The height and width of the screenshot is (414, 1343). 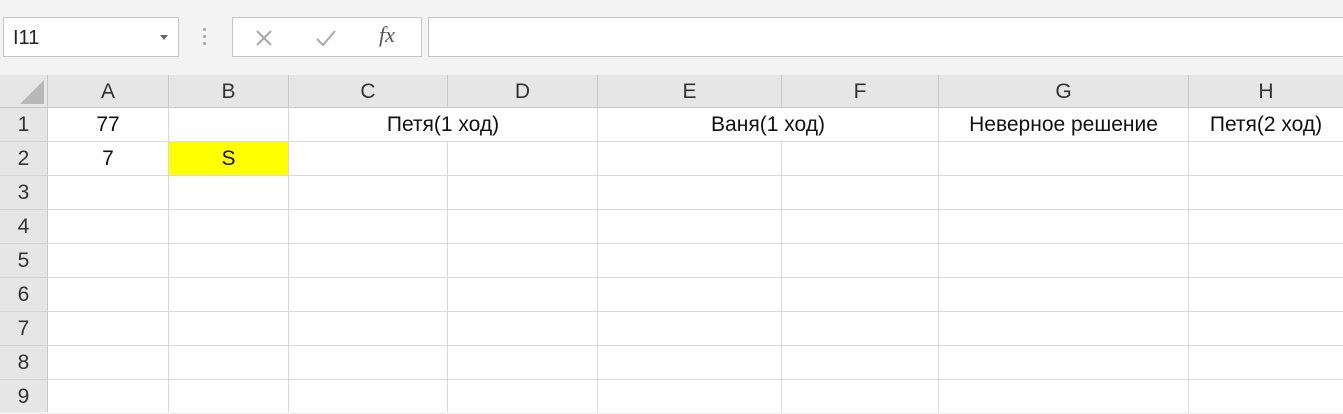 What do you see at coordinates (24, 193) in the screenshot?
I see `row-header-3: 3` at bounding box center [24, 193].